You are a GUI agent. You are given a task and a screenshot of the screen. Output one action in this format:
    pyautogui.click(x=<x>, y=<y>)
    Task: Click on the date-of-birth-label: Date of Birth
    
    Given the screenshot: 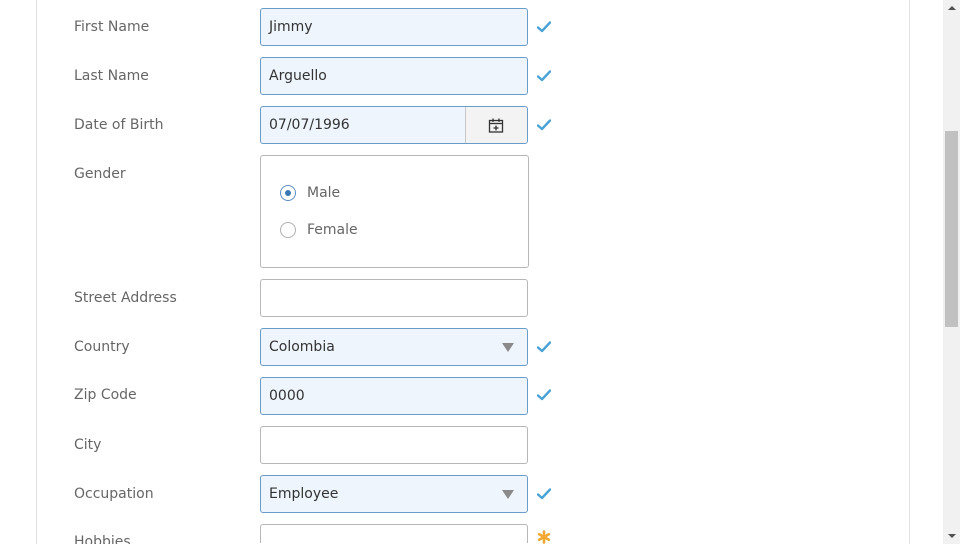 What is the action you would take?
    pyautogui.click(x=119, y=125)
    